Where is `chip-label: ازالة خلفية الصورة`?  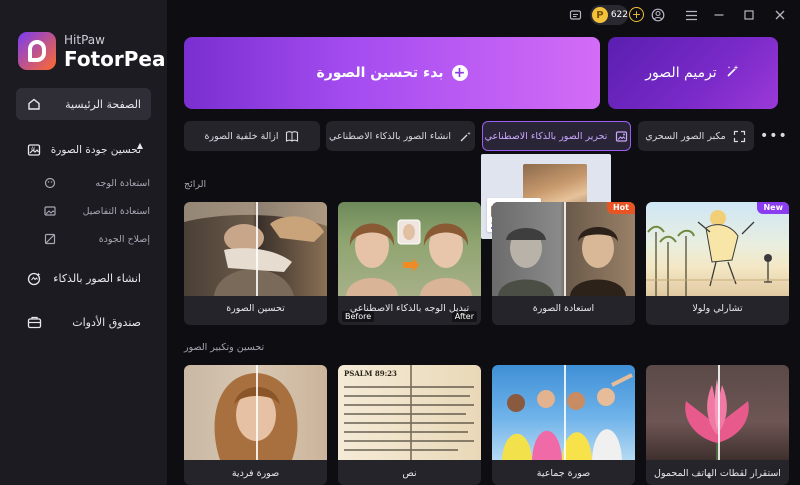
chip-label: ازالة خلفية الصورة is located at coordinates (241, 136).